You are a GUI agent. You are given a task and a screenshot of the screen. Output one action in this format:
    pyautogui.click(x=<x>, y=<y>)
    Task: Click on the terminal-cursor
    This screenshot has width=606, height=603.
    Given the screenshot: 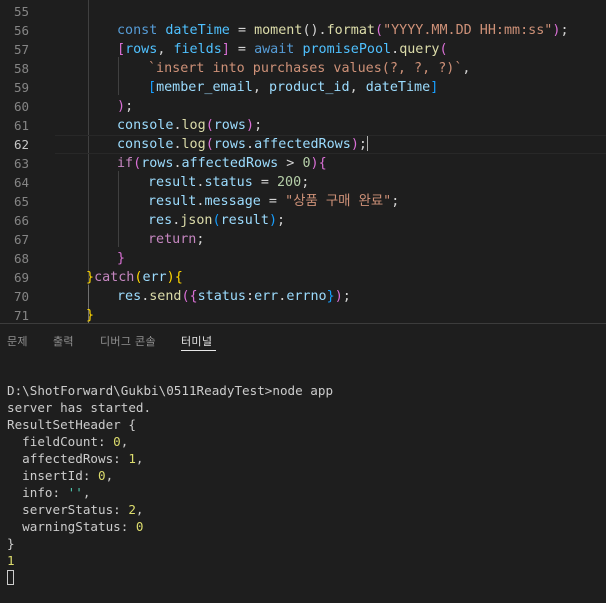 What is the action you would take?
    pyautogui.click(x=10, y=577)
    